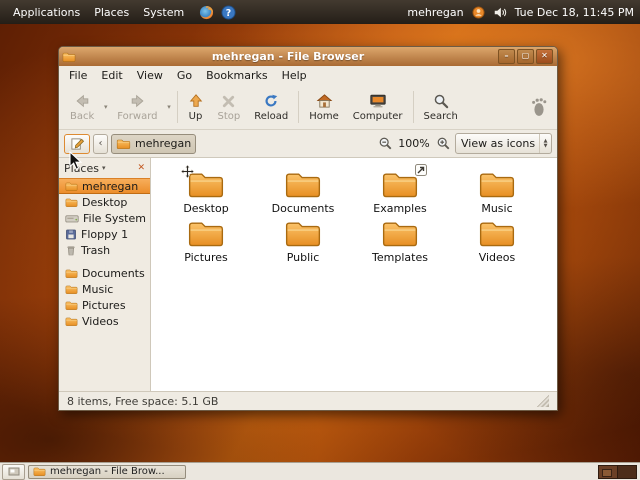  I want to click on file-desktop: Desktop, so click(206, 190).